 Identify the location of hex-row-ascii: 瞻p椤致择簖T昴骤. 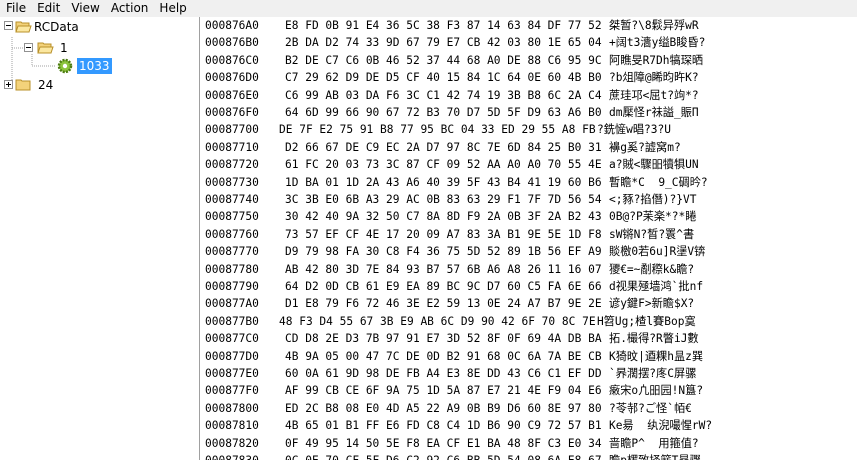
(655, 456).